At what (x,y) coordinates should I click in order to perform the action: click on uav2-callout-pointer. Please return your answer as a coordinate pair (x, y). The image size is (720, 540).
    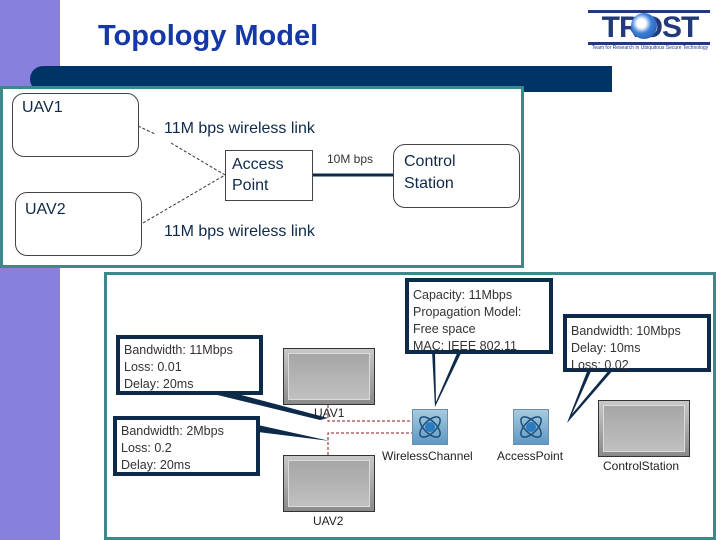
    Looking at the image, I should click on (294, 429).